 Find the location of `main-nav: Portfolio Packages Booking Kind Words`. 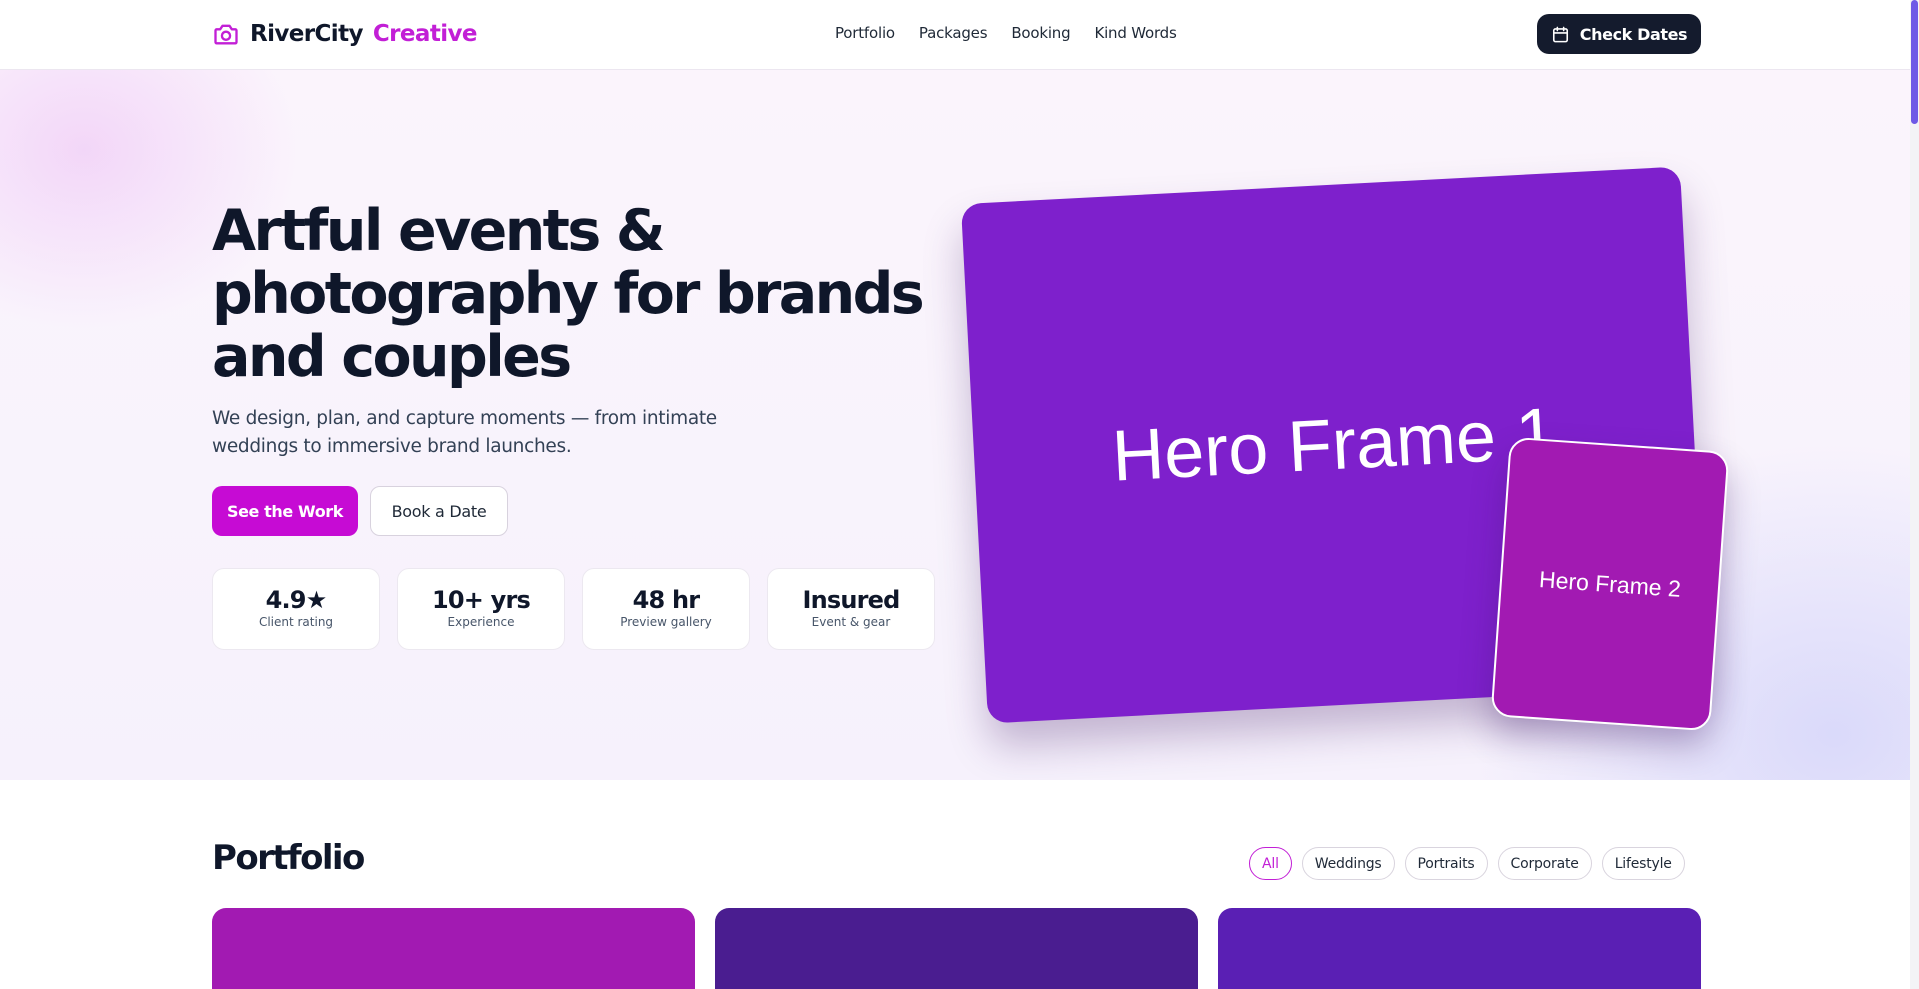

main-nav: Portfolio Packages Booking Kind Words is located at coordinates (1006, 33).